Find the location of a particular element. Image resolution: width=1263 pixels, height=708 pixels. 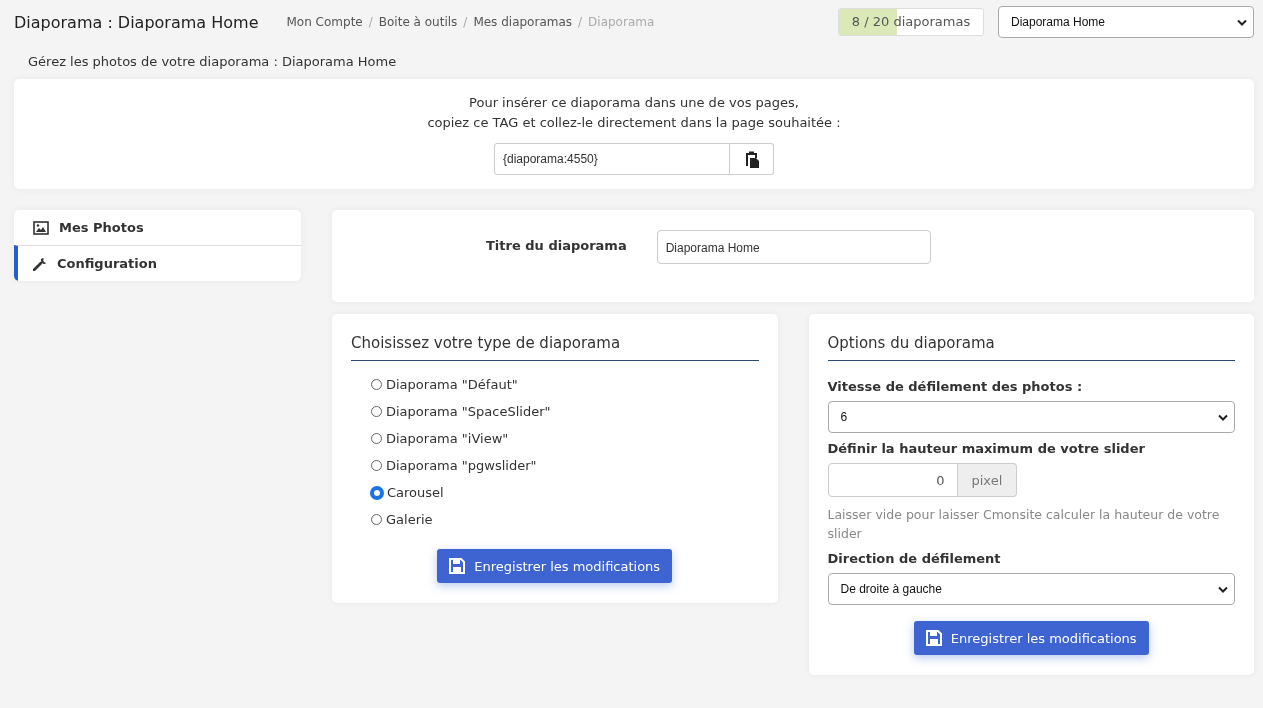

diaporama-select: Diaporama Home is located at coordinates (1126, 22).